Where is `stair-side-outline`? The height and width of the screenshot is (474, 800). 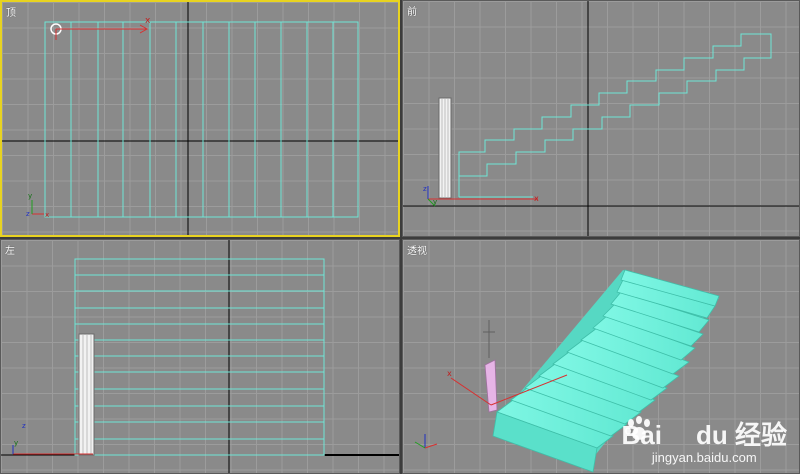 stair-side-outline is located at coordinates (199, 357).